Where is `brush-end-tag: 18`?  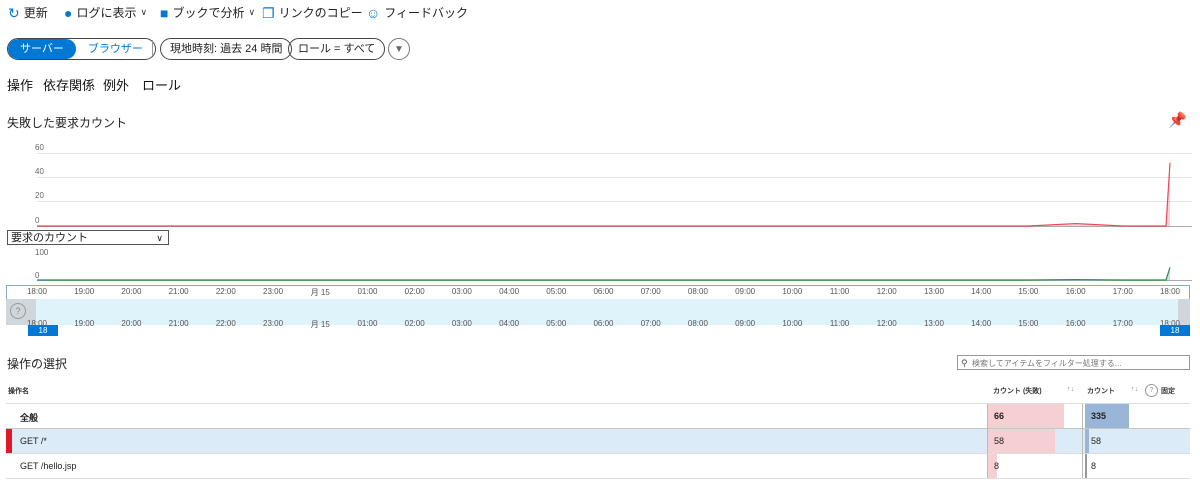
brush-end-tag: 18 is located at coordinates (1175, 330).